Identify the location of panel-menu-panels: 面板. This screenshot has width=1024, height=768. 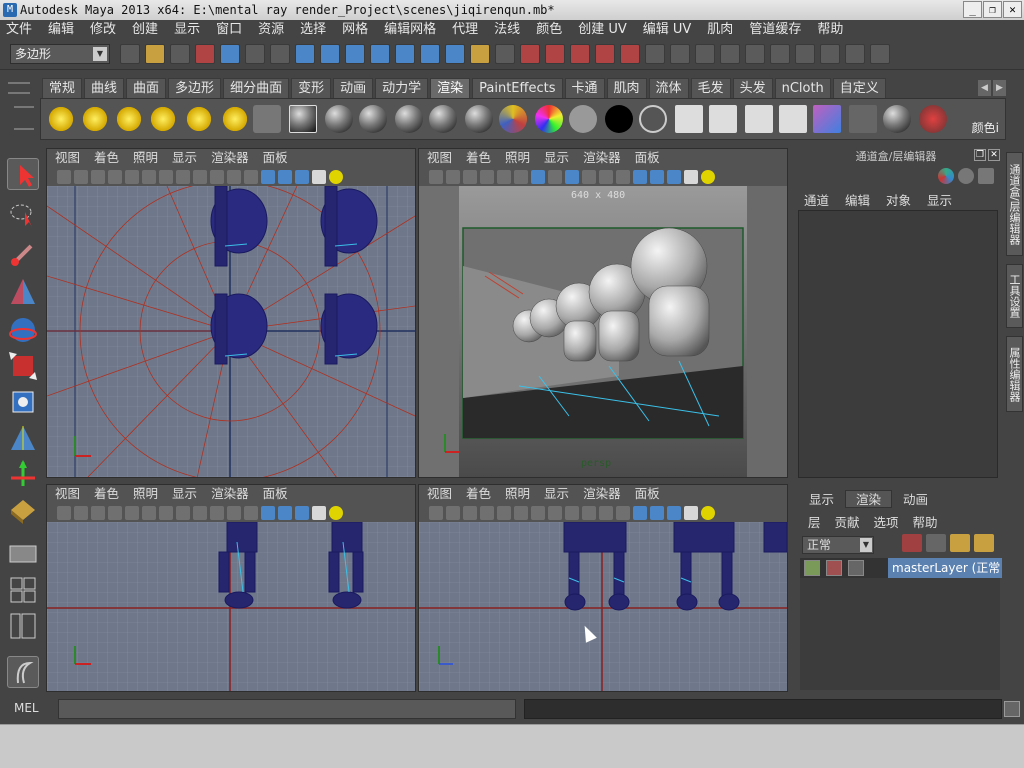
(275, 158).